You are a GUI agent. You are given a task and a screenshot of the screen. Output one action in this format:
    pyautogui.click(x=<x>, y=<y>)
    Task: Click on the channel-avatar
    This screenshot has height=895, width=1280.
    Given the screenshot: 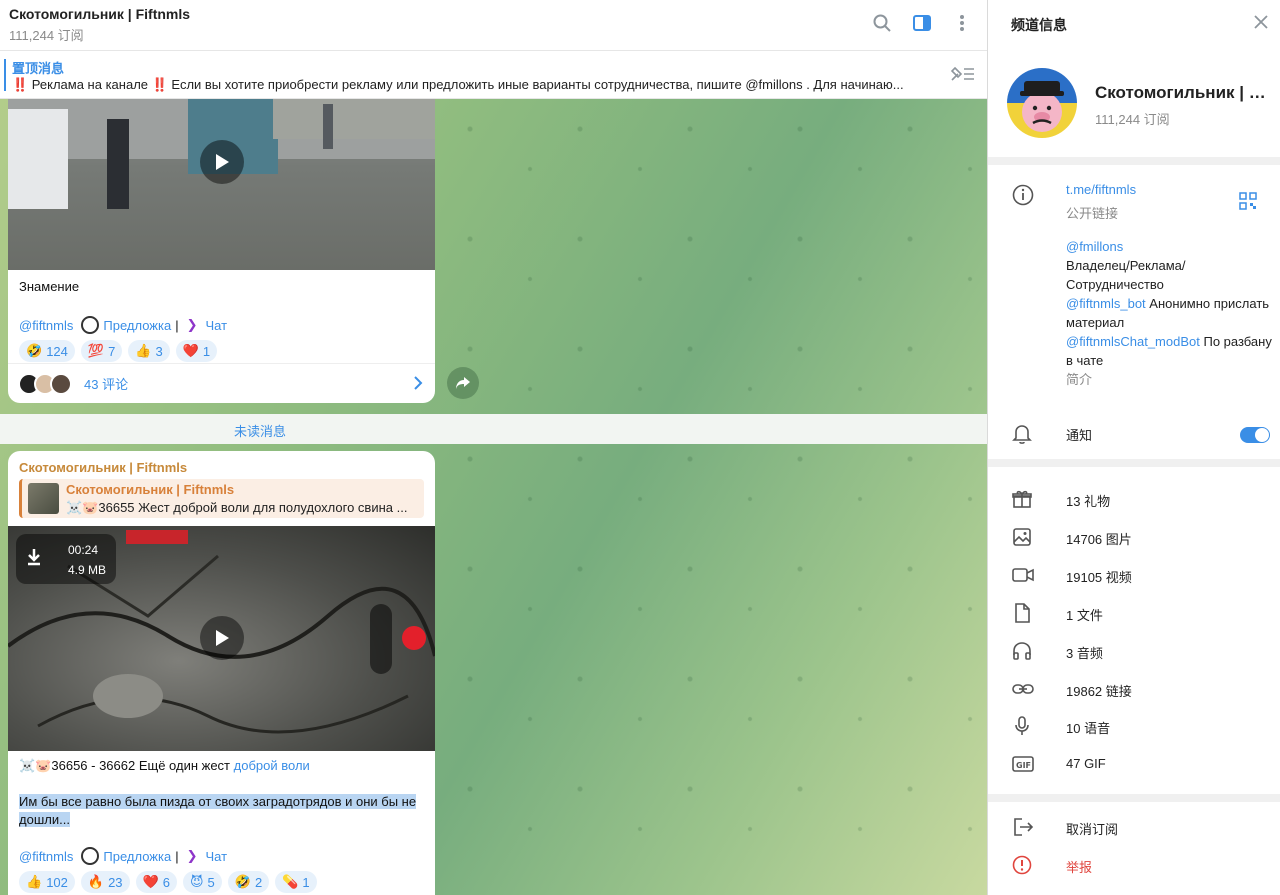 What is the action you would take?
    pyautogui.click(x=1042, y=103)
    